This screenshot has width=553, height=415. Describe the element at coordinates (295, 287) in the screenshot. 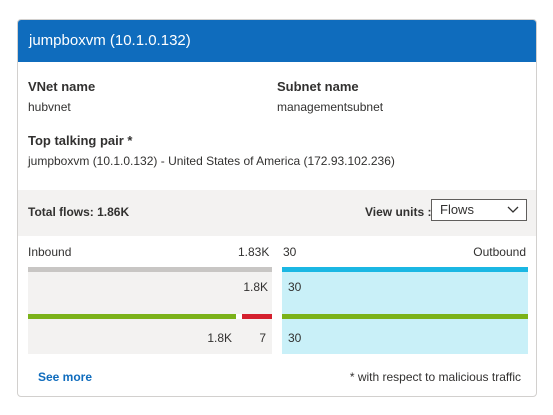

I see `outbound-row1-value: 30` at that location.